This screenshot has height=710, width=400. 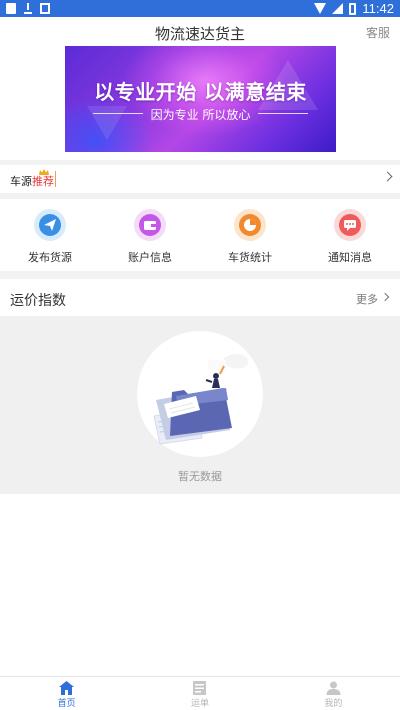 I want to click on freight-index-header: 运价指数 更多, so click(x=200, y=297).